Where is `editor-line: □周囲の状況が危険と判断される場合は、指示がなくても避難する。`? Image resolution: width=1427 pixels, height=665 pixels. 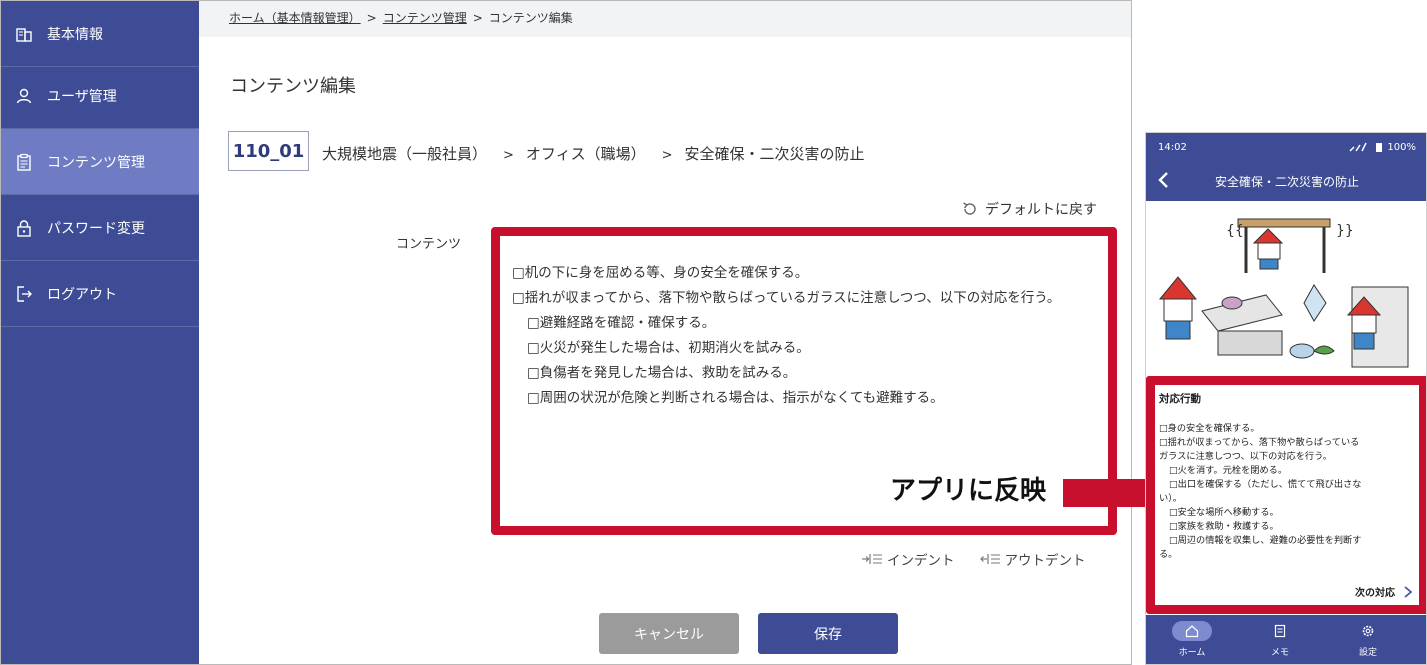
editor-line: □周囲の状況が危険と判断される場合は、指示がなくても避難する。 is located at coordinates (735, 398).